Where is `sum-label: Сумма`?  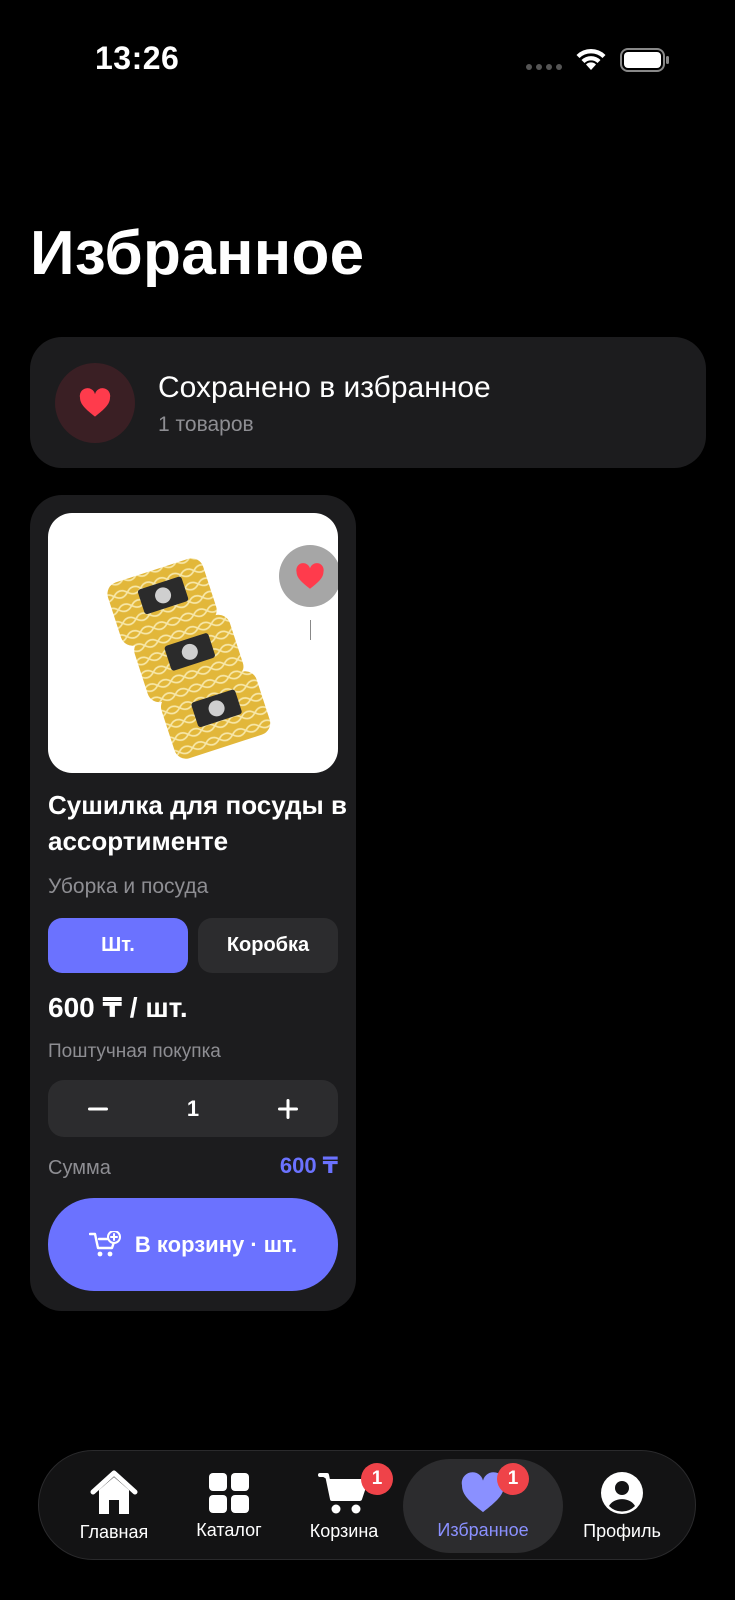 sum-label: Сумма is located at coordinates (79, 1168).